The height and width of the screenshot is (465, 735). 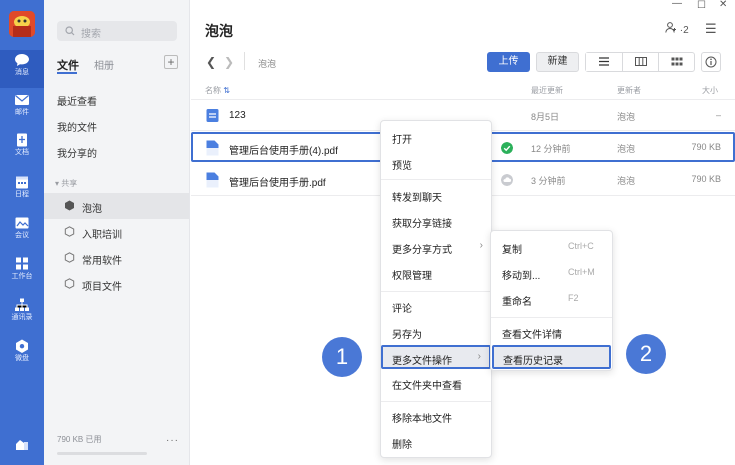 What do you see at coordinates (508, 62) in the screenshot?
I see `upload-button: 上传` at bounding box center [508, 62].